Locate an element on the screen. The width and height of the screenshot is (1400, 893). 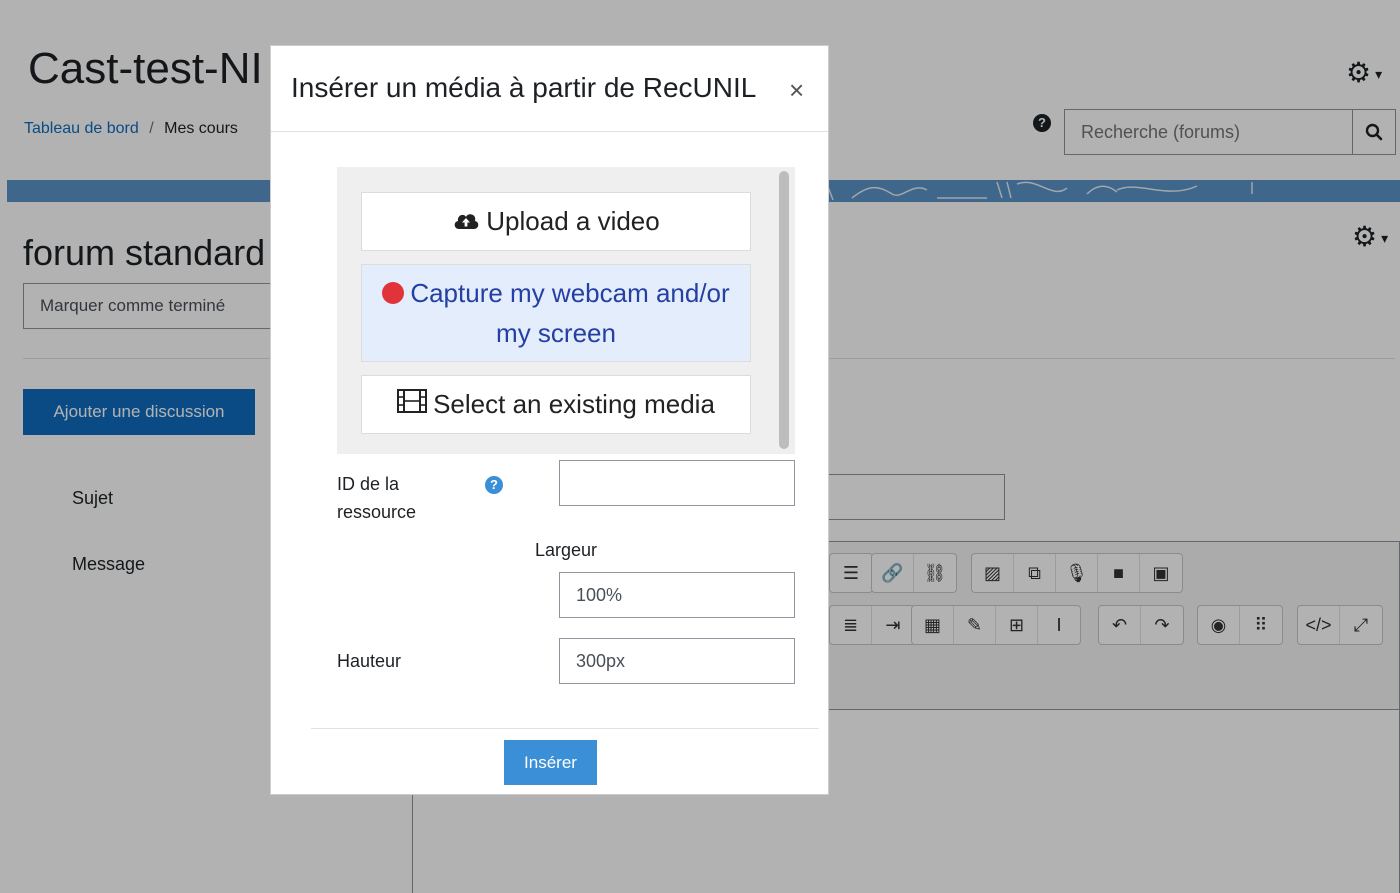
scrollbar-thumb is located at coordinates (784, 310).